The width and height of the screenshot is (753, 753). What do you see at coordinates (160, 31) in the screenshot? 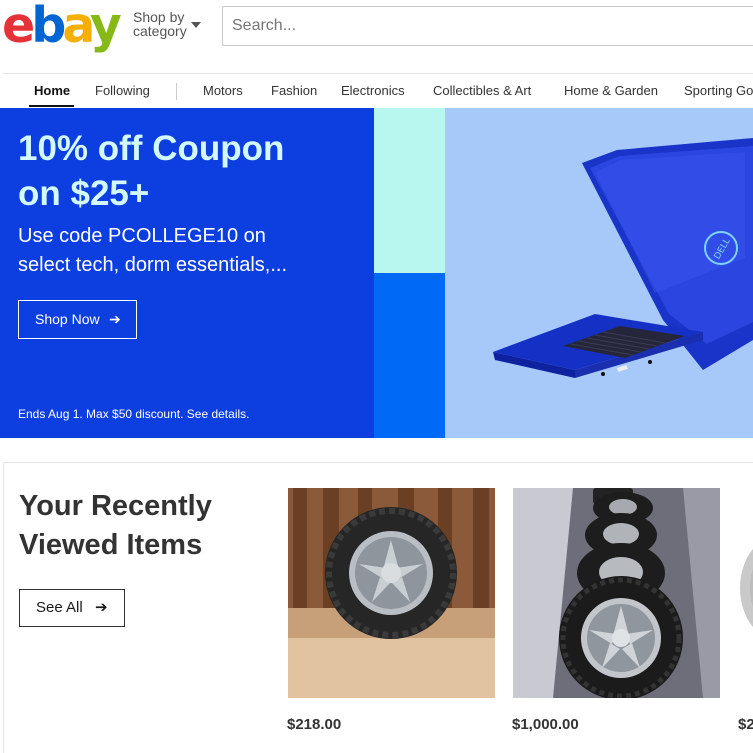
I see `category-label: category` at bounding box center [160, 31].